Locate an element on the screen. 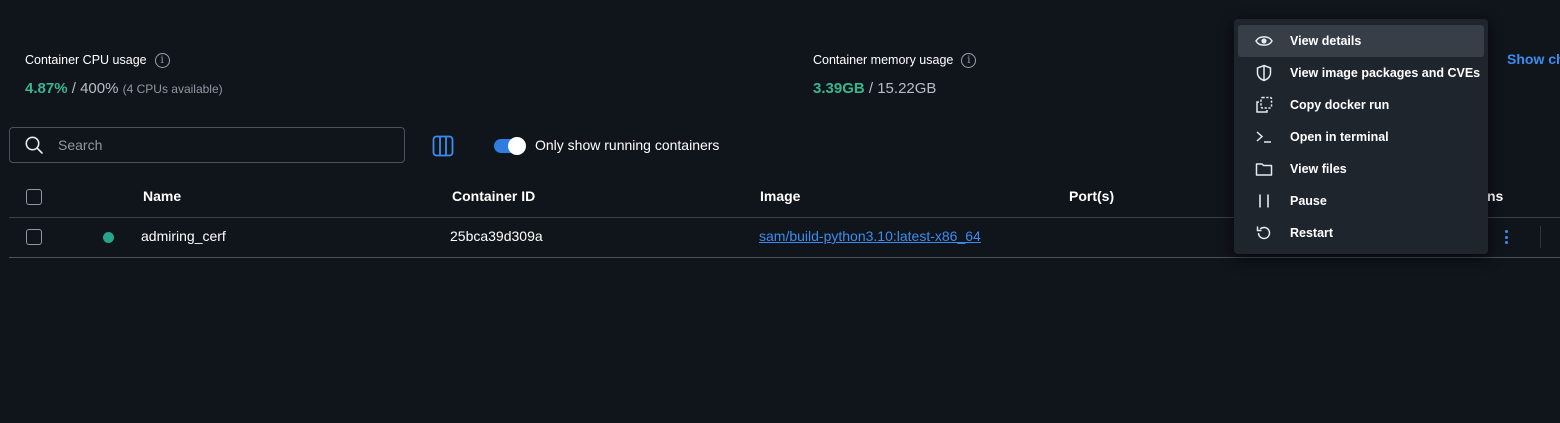  row-checkbox is located at coordinates (34, 237).